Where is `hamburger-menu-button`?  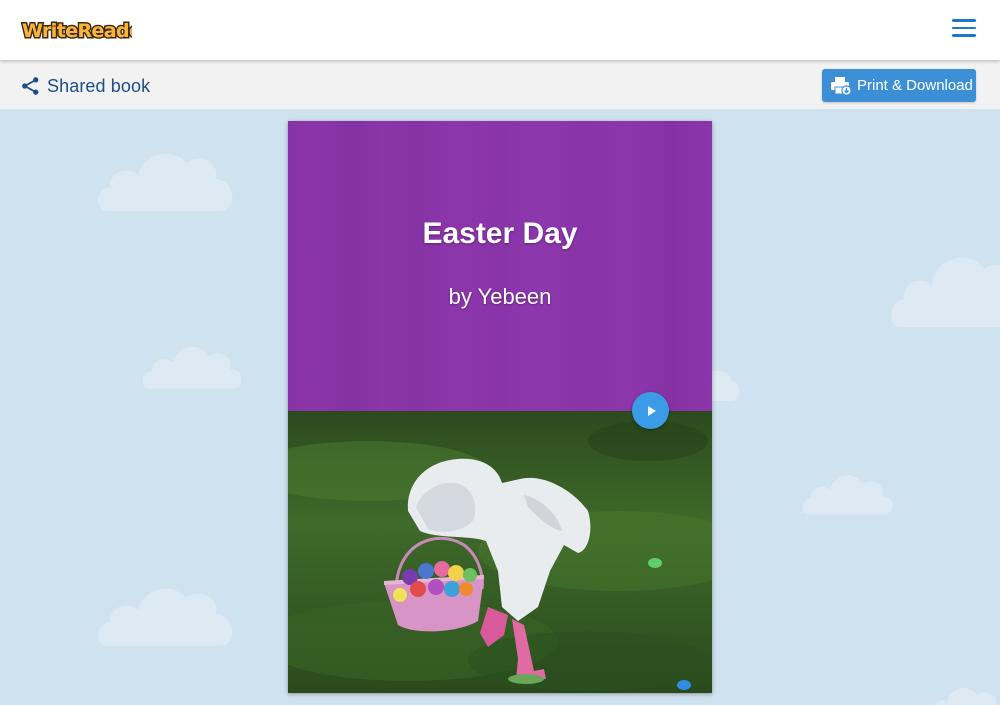
hamburger-menu-button is located at coordinates (964, 30).